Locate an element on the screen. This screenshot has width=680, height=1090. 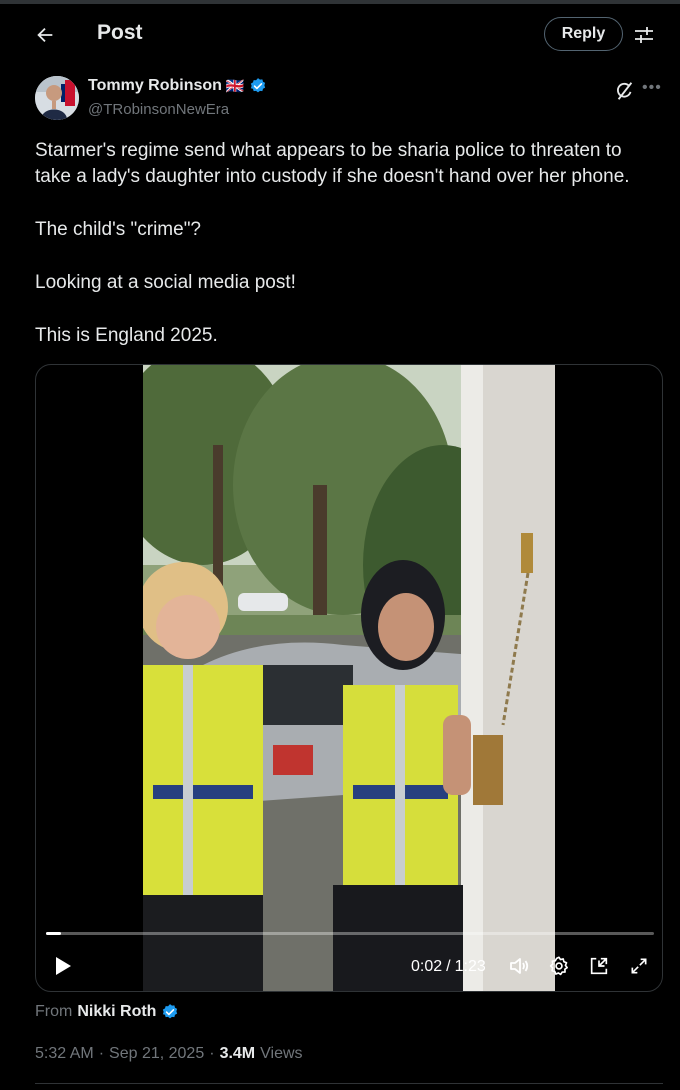
video-attribution: From Nikki Roth is located at coordinates (107, 1012).